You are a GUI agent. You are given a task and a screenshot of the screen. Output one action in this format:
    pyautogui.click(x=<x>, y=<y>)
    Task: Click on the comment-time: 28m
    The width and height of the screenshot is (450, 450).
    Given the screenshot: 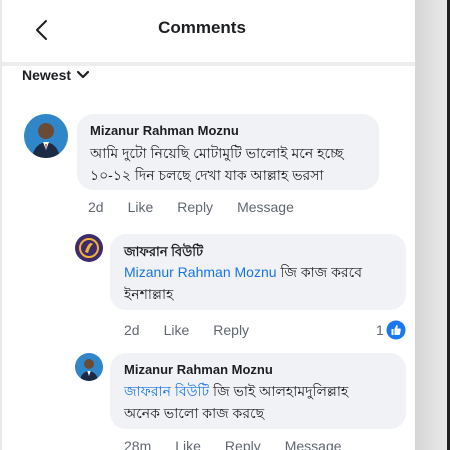 What is the action you would take?
    pyautogui.click(x=138, y=444)
    